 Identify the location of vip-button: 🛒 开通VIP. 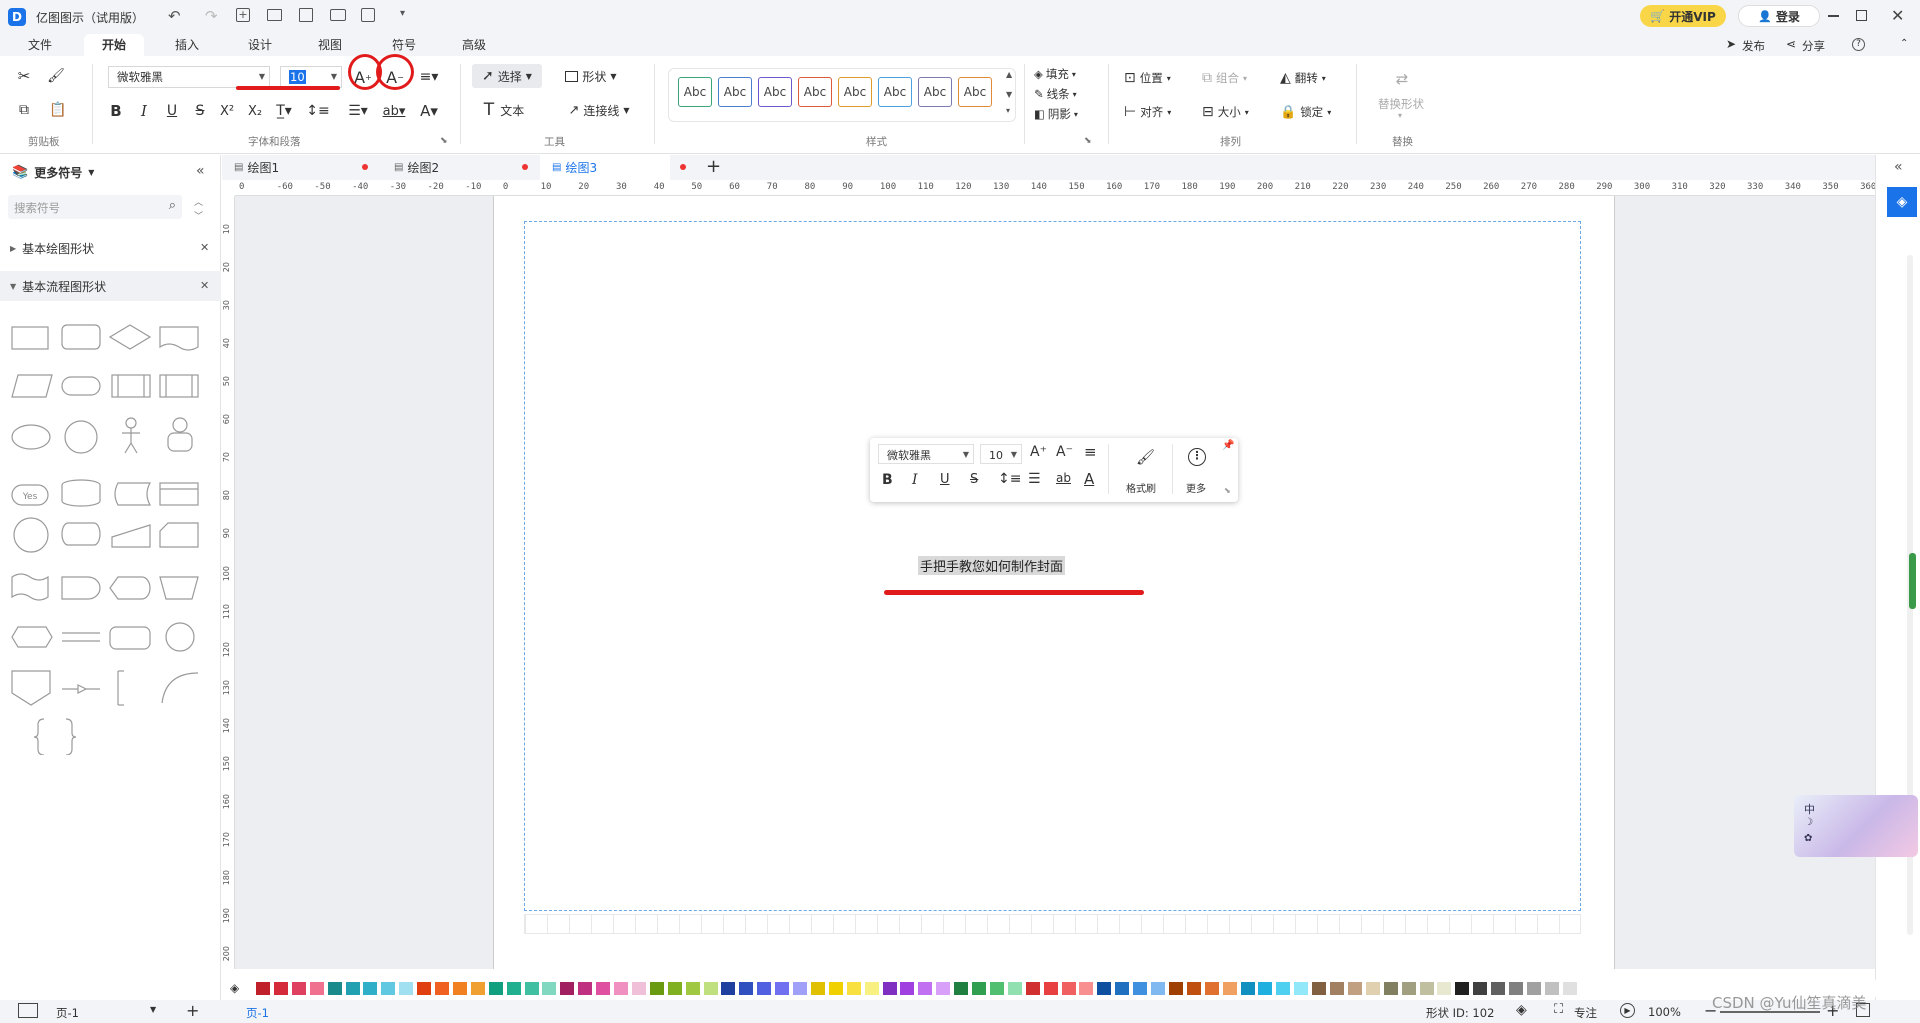
(1683, 16).